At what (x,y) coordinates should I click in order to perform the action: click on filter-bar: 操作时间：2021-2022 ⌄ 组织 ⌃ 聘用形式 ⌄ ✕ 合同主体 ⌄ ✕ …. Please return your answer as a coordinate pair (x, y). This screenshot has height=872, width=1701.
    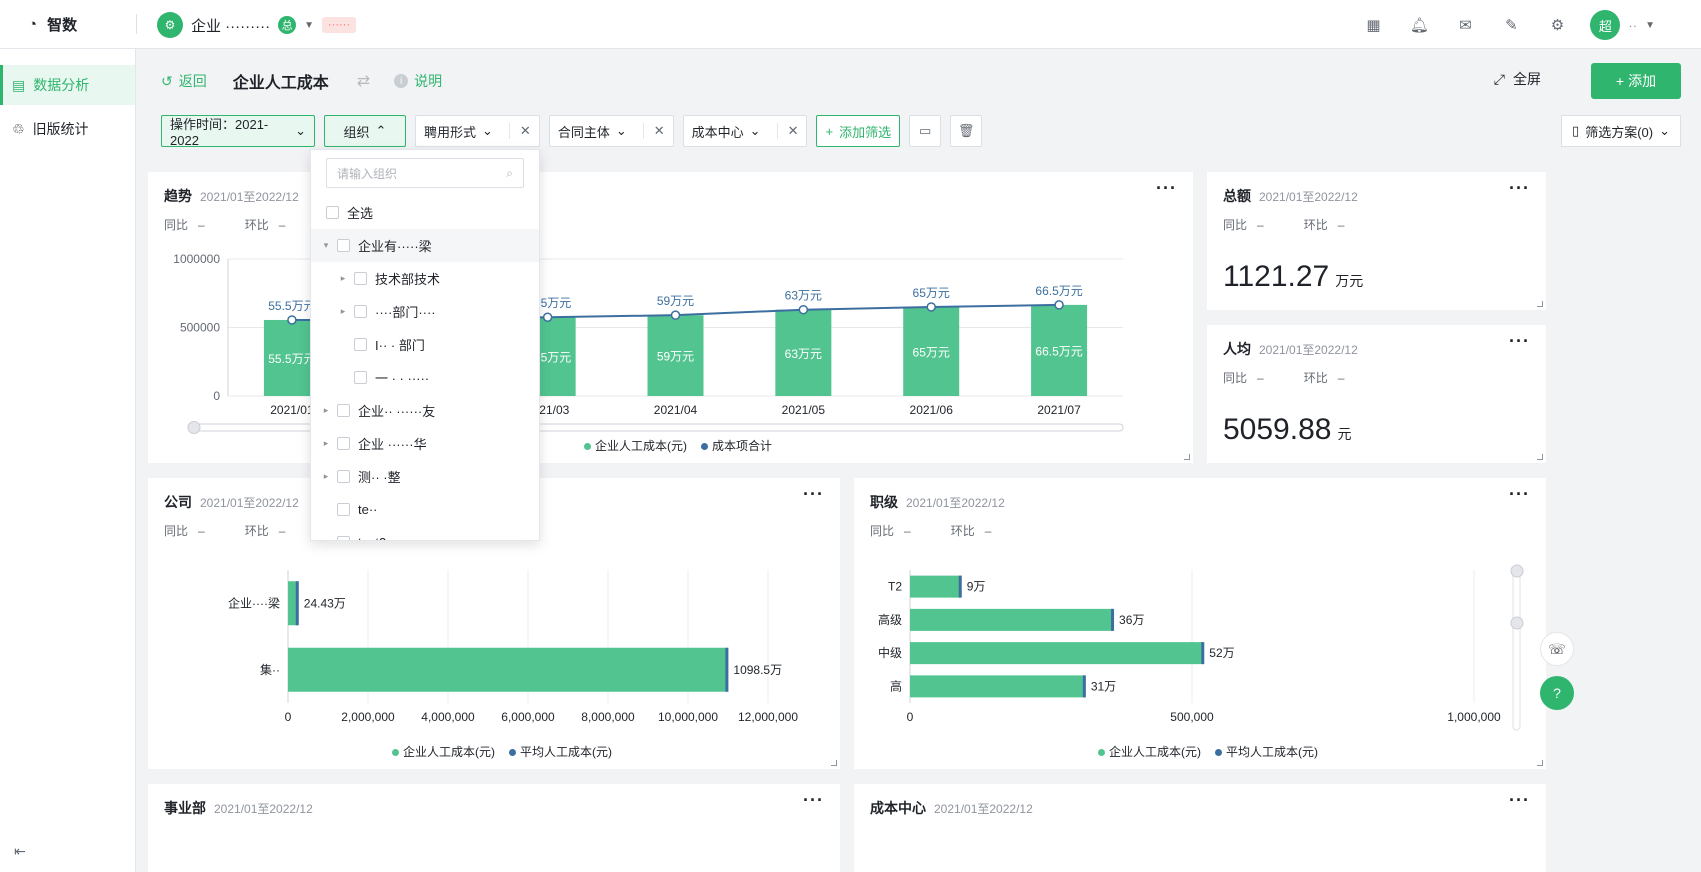
    Looking at the image, I should click on (921, 131).